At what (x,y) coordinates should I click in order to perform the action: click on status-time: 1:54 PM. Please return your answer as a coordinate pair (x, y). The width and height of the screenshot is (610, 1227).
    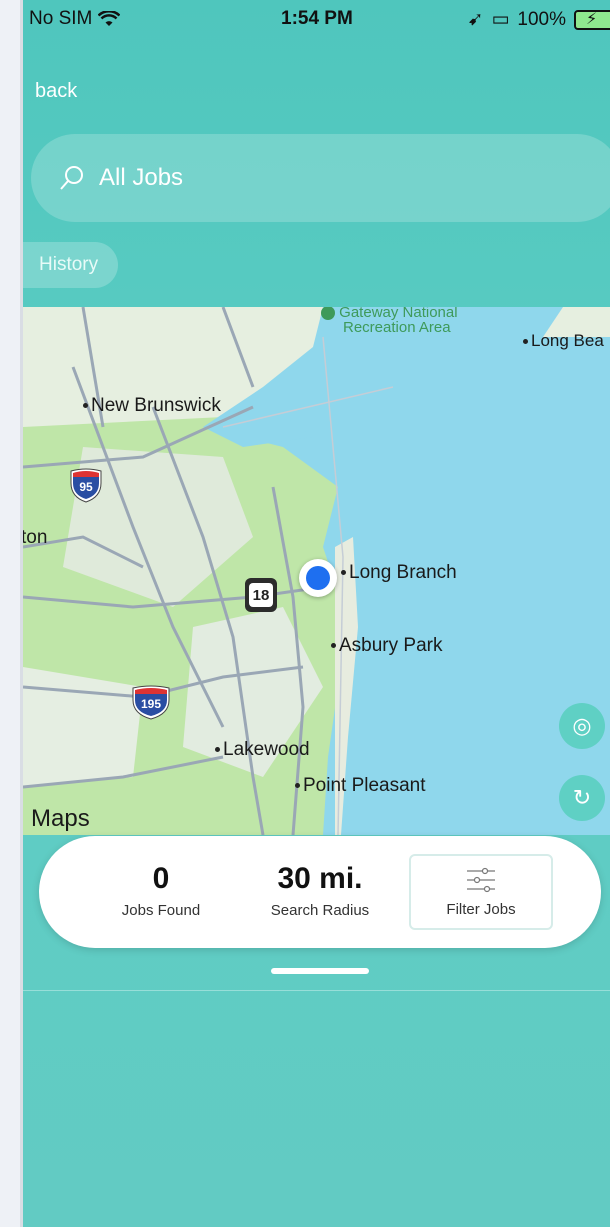
    Looking at the image, I should click on (317, 18).